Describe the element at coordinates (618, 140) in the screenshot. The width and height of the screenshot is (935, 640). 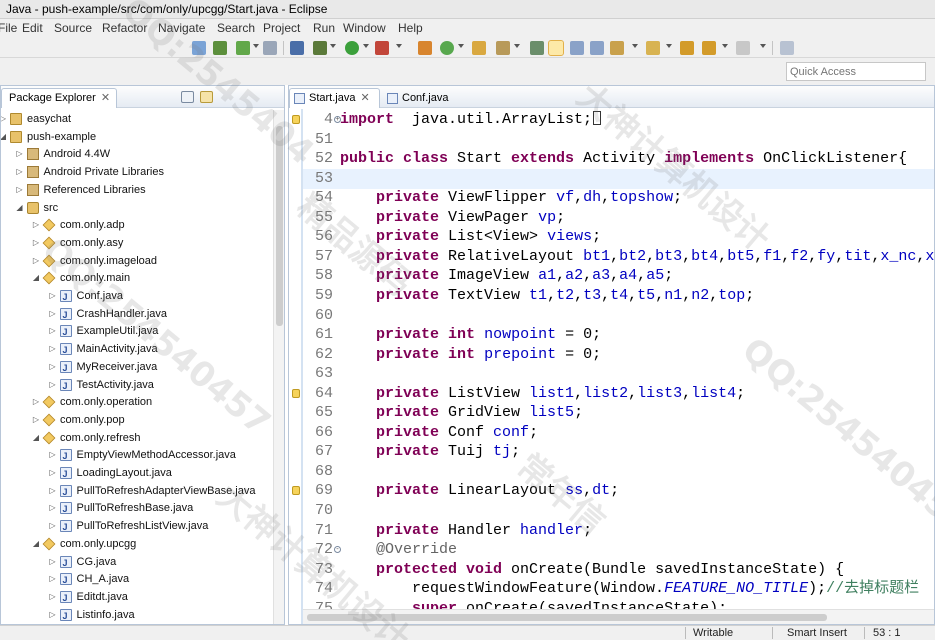
I see `code-line: 51` at that location.